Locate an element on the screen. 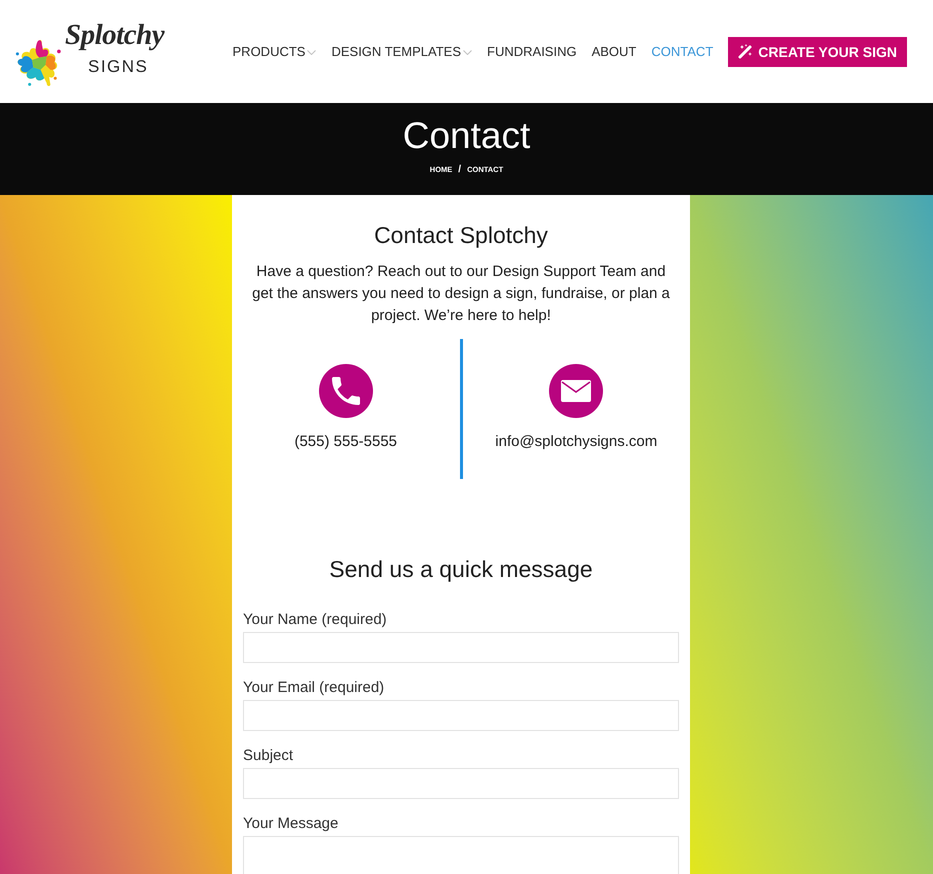  field-label: Subject is located at coordinates (268, 756).